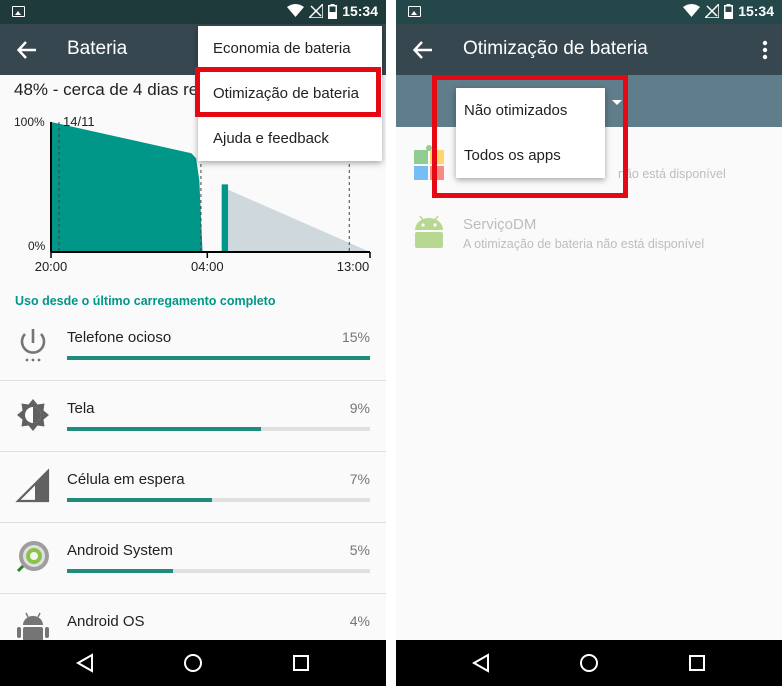 The height and width of the screenshot is (686, 782). Describe the element at coordinates (290, 138) in the screenshot. I see `menu-item-help-feedback: Ajuda e feedback` at that location.